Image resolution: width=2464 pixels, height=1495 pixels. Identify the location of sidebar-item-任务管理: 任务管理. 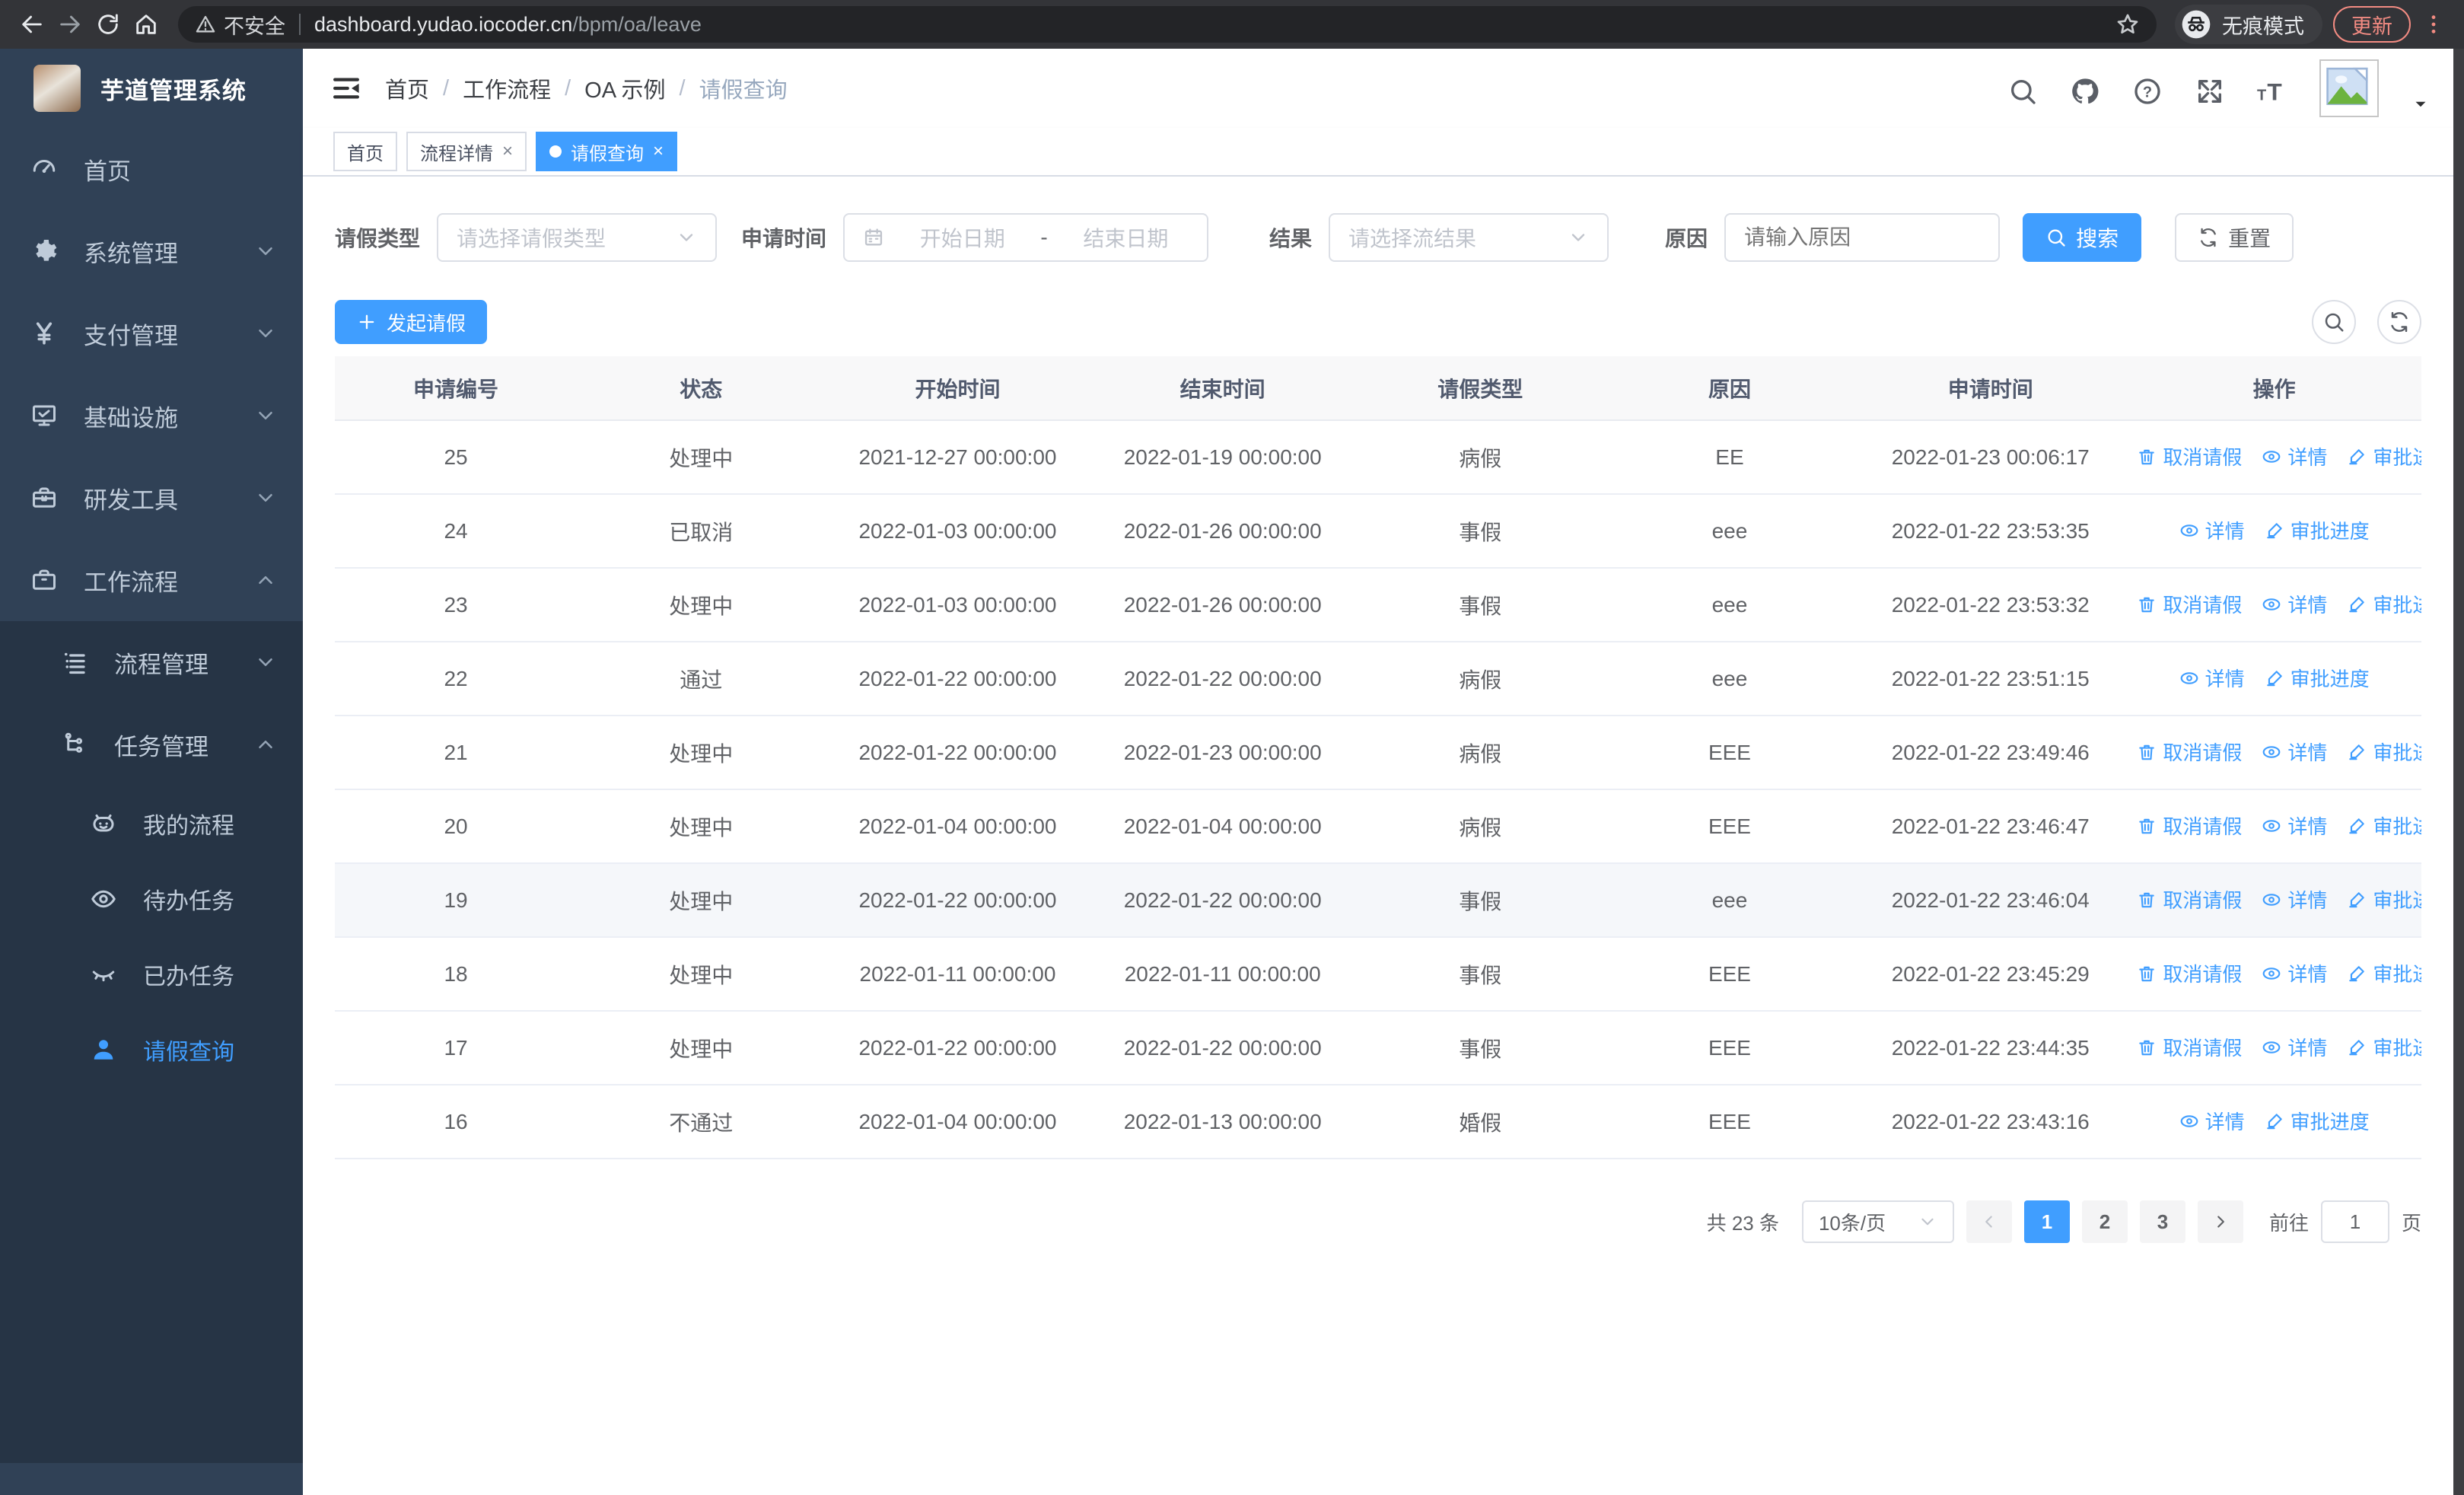
(151, 744).